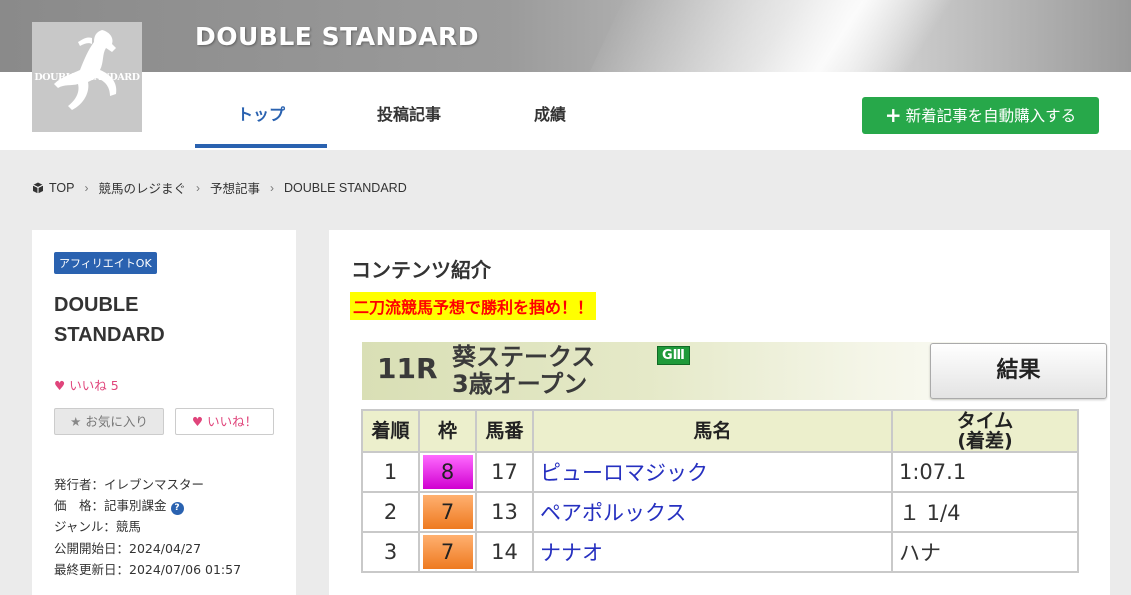  I want to click on horse-name-cell: ナナオ, so click(712, 552).